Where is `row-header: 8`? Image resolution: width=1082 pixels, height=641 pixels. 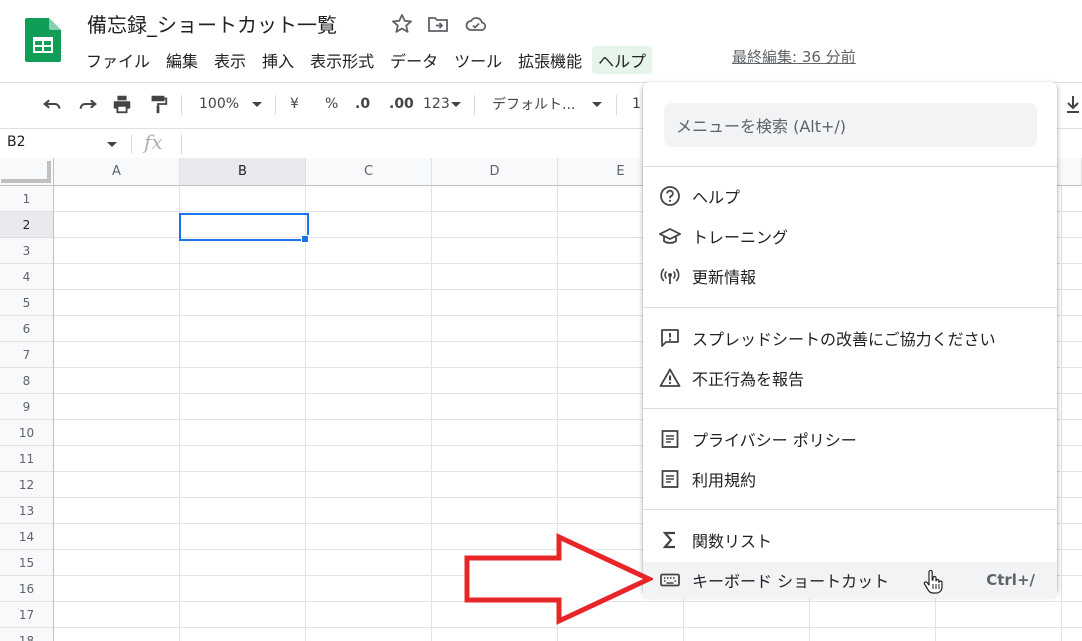 row-header: 8 is located at coordinates (27, 381).